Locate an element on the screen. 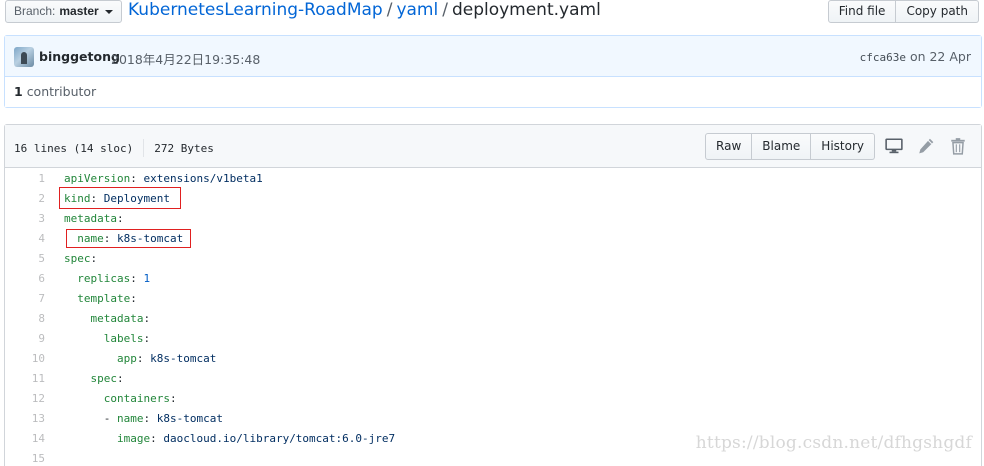  line-number: 9 is located at coordinates (25, 338).